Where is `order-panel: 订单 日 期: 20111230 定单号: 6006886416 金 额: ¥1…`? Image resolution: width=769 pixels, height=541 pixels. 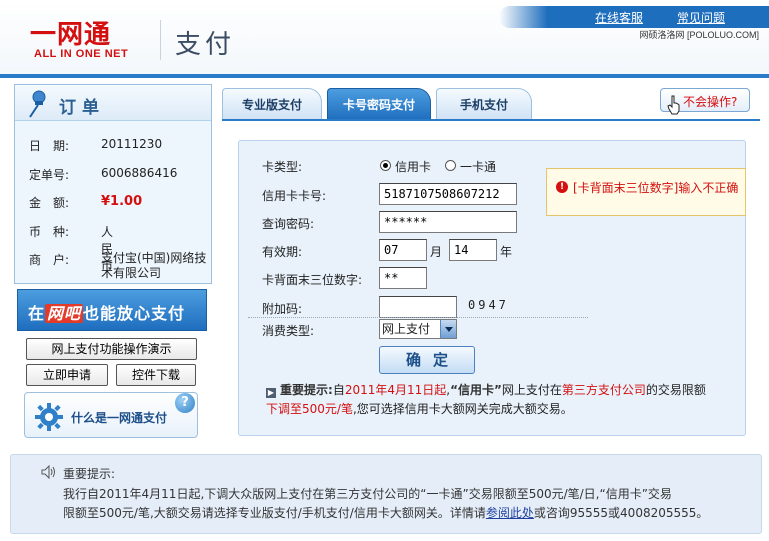
order-panel: 订单 日 期: 20111230 定单号: 6006886416 金 额: ¥1… is located at coordinates (113, 184).